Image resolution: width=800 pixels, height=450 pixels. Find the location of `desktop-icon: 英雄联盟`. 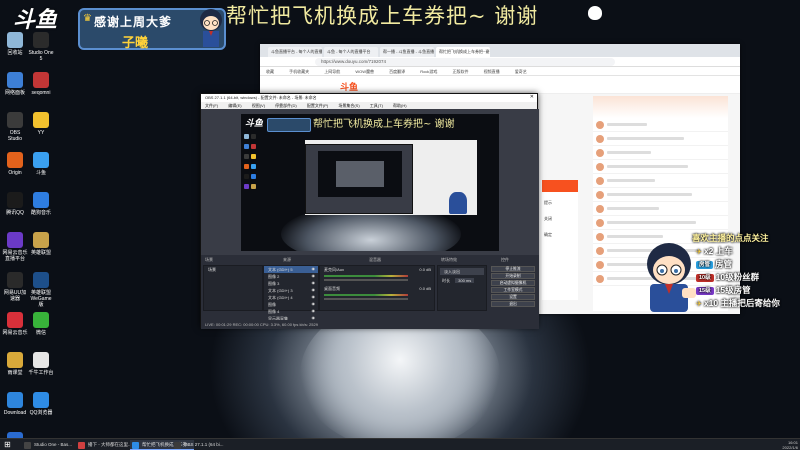

desktop-icon: 英雄联盟 is located at coordinates (41, 244).